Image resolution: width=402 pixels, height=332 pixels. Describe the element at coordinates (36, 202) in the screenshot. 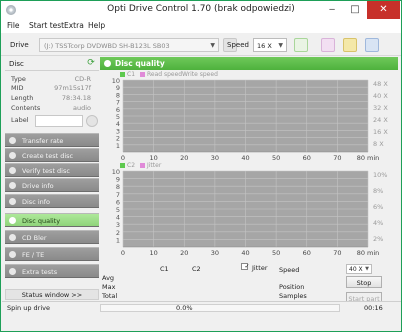

I see `nav-label: Disc info` at that location.